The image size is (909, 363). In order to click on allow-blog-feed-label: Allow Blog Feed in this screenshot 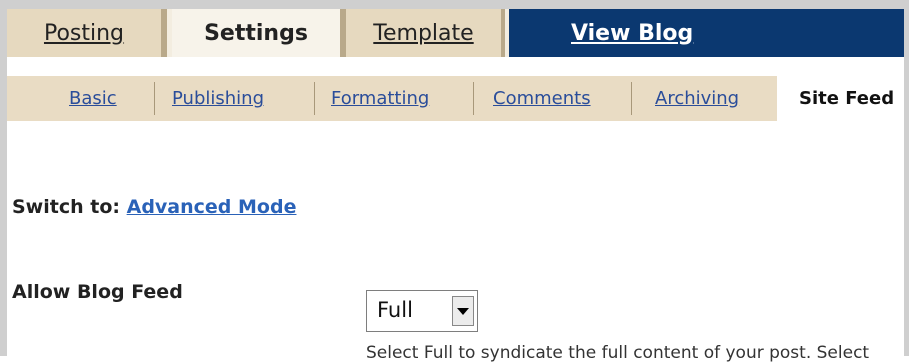, I will do `click(97, 292)`.